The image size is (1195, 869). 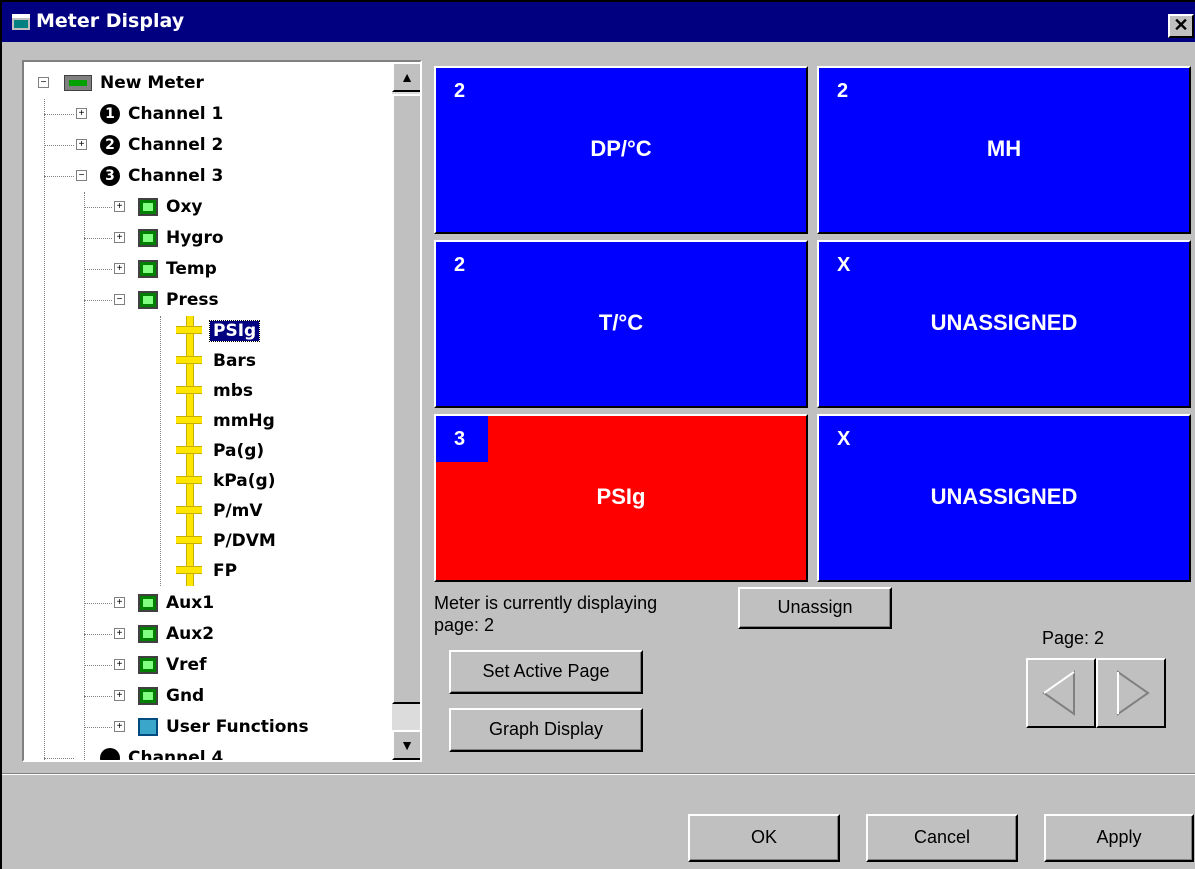 I want to click on triangle-up-icon: ▲, so click(x=407, y=77).